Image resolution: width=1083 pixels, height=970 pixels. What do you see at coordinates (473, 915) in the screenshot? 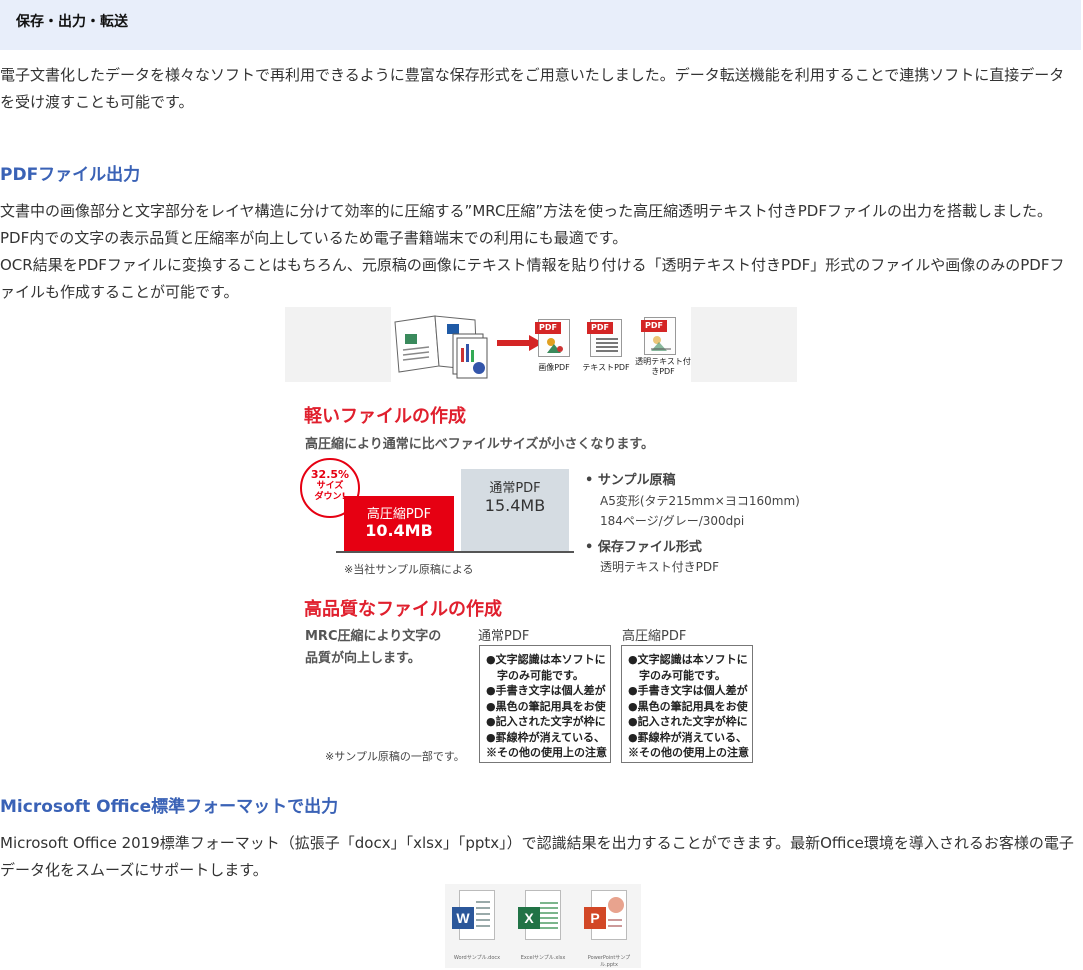
I see `word-icon: W` at bounding box center [473, 915].